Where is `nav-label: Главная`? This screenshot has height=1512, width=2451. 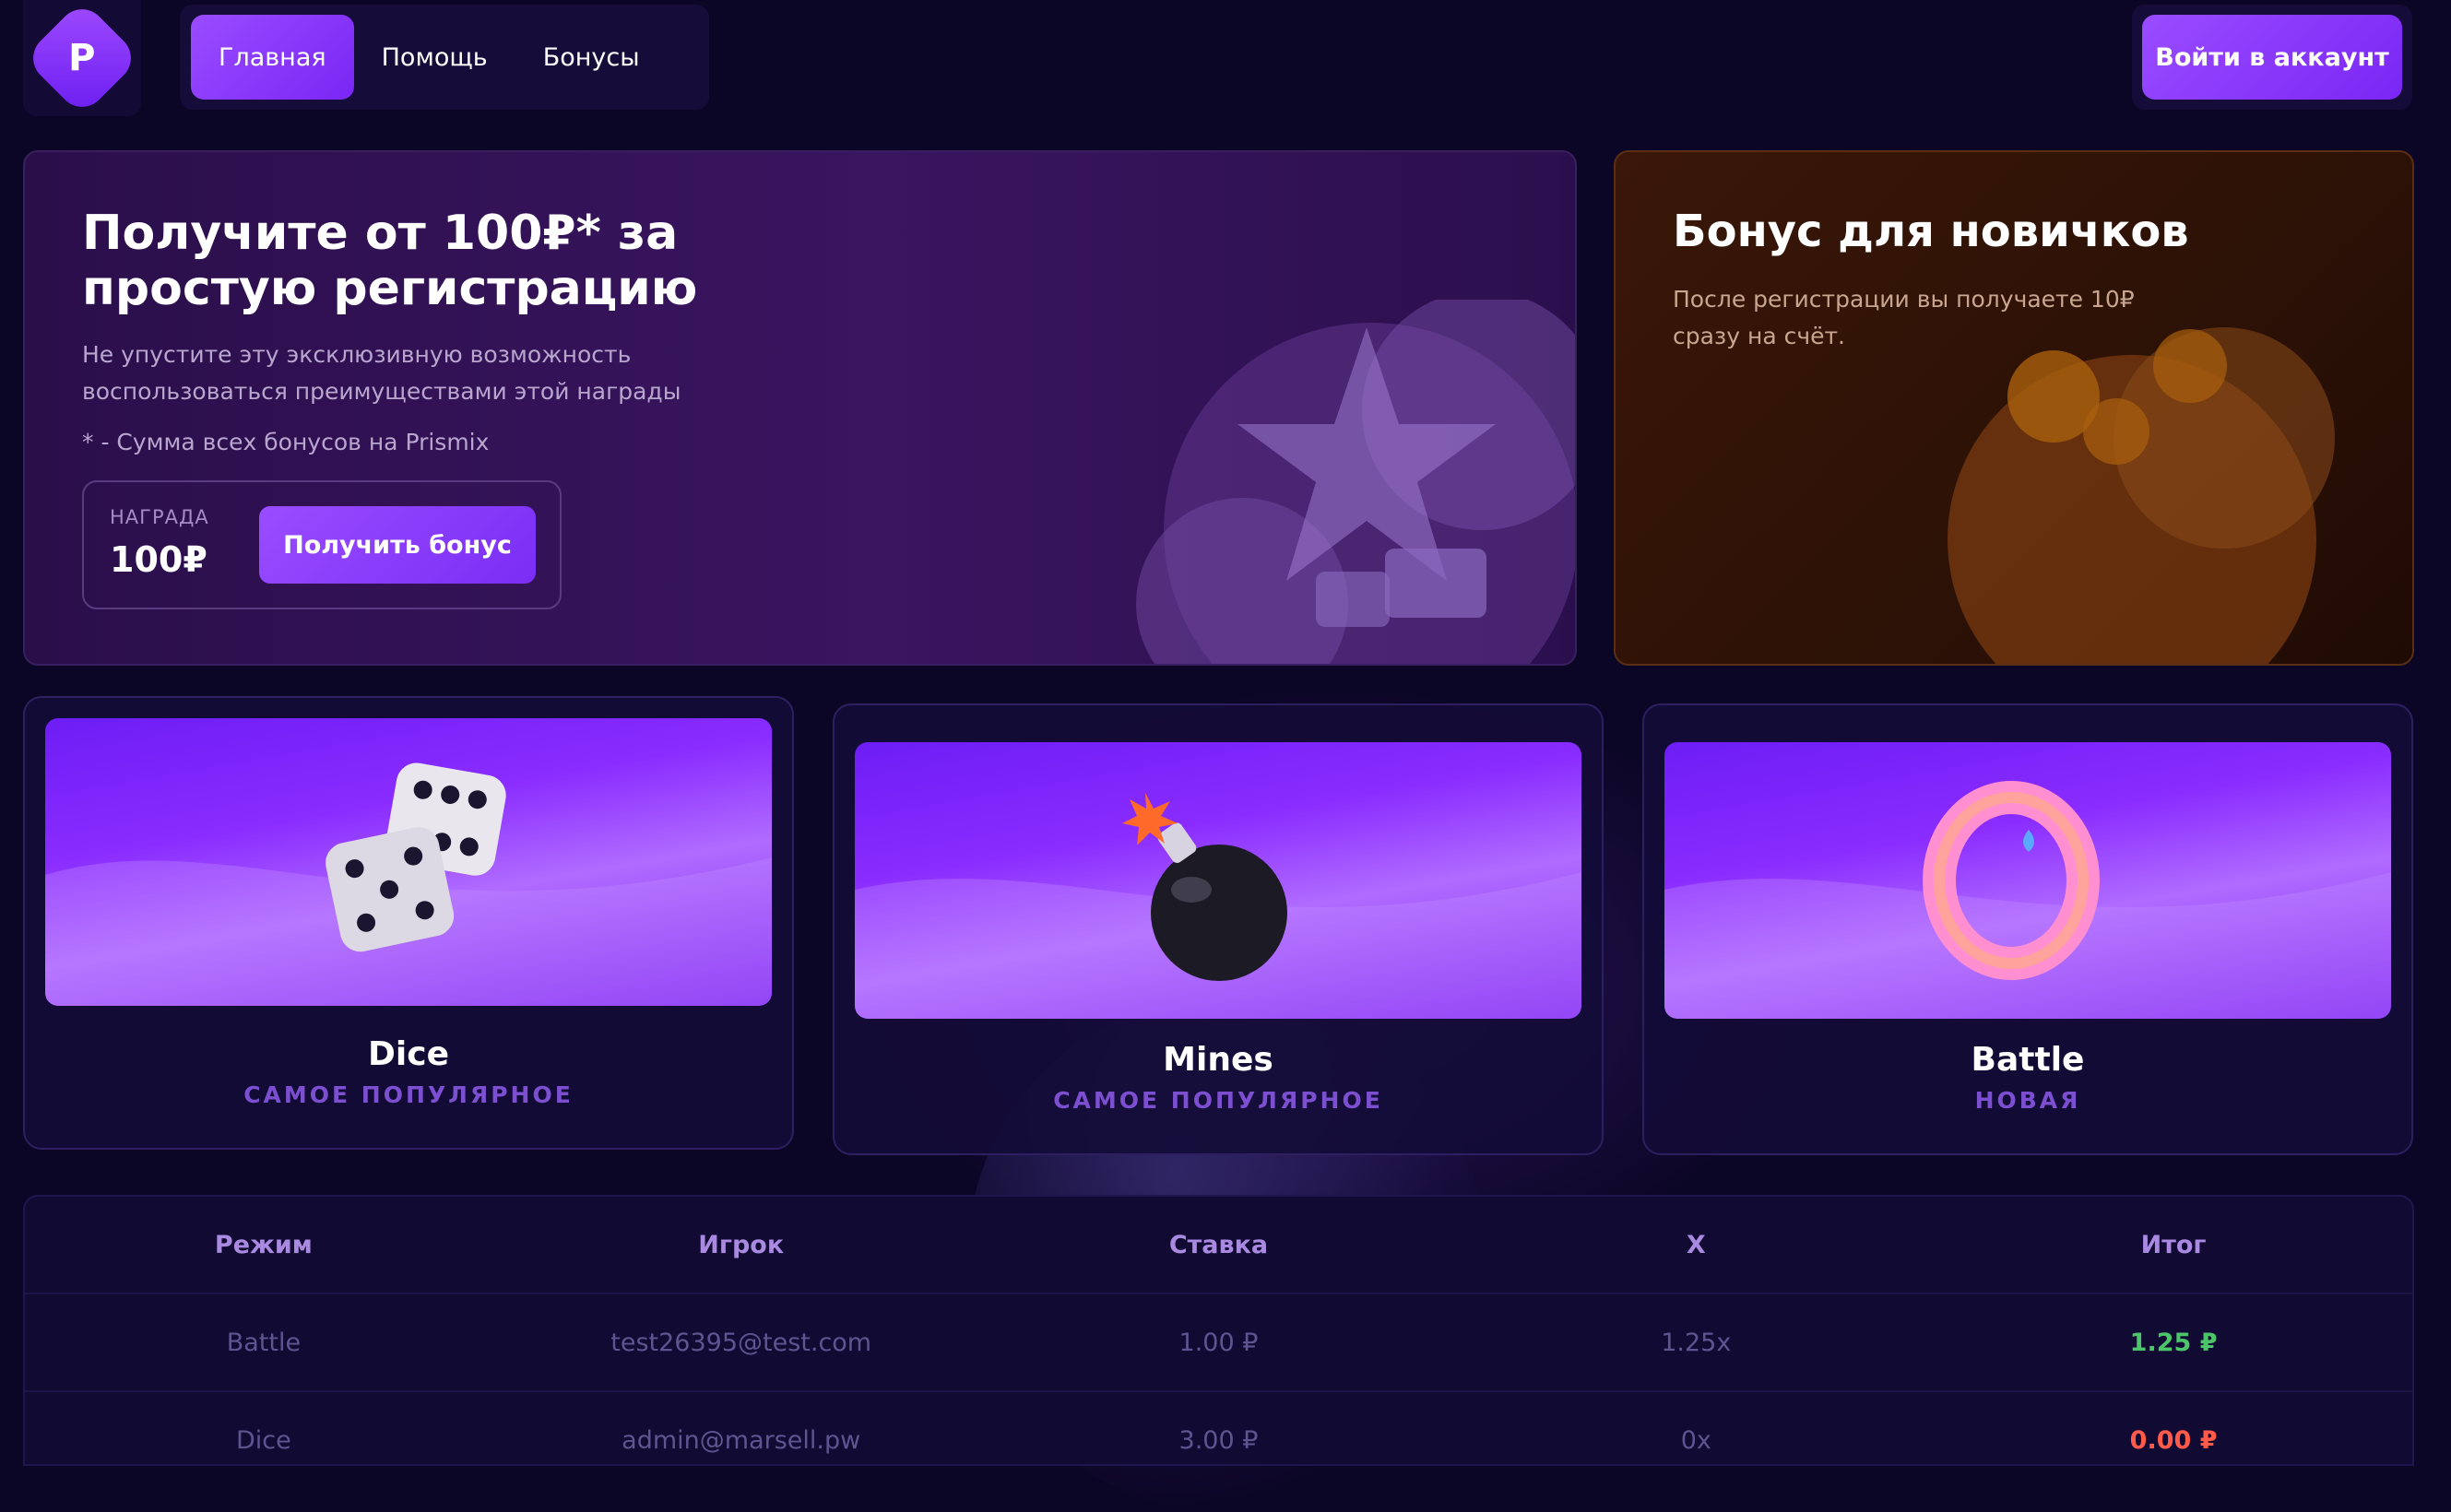 nav-label: Главная is located at coordinates (272, 57).